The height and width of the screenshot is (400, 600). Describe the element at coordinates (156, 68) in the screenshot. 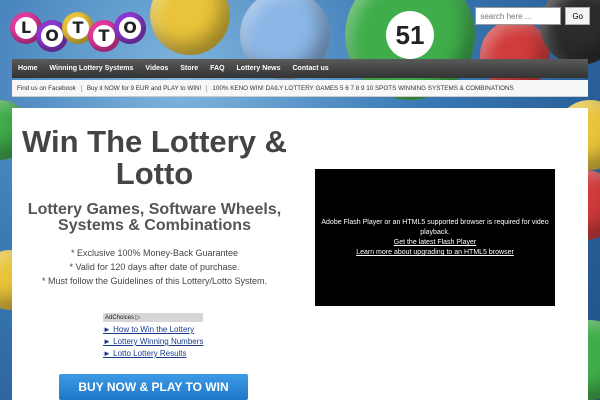

I see `nav-item-videos: Videos` at that location.